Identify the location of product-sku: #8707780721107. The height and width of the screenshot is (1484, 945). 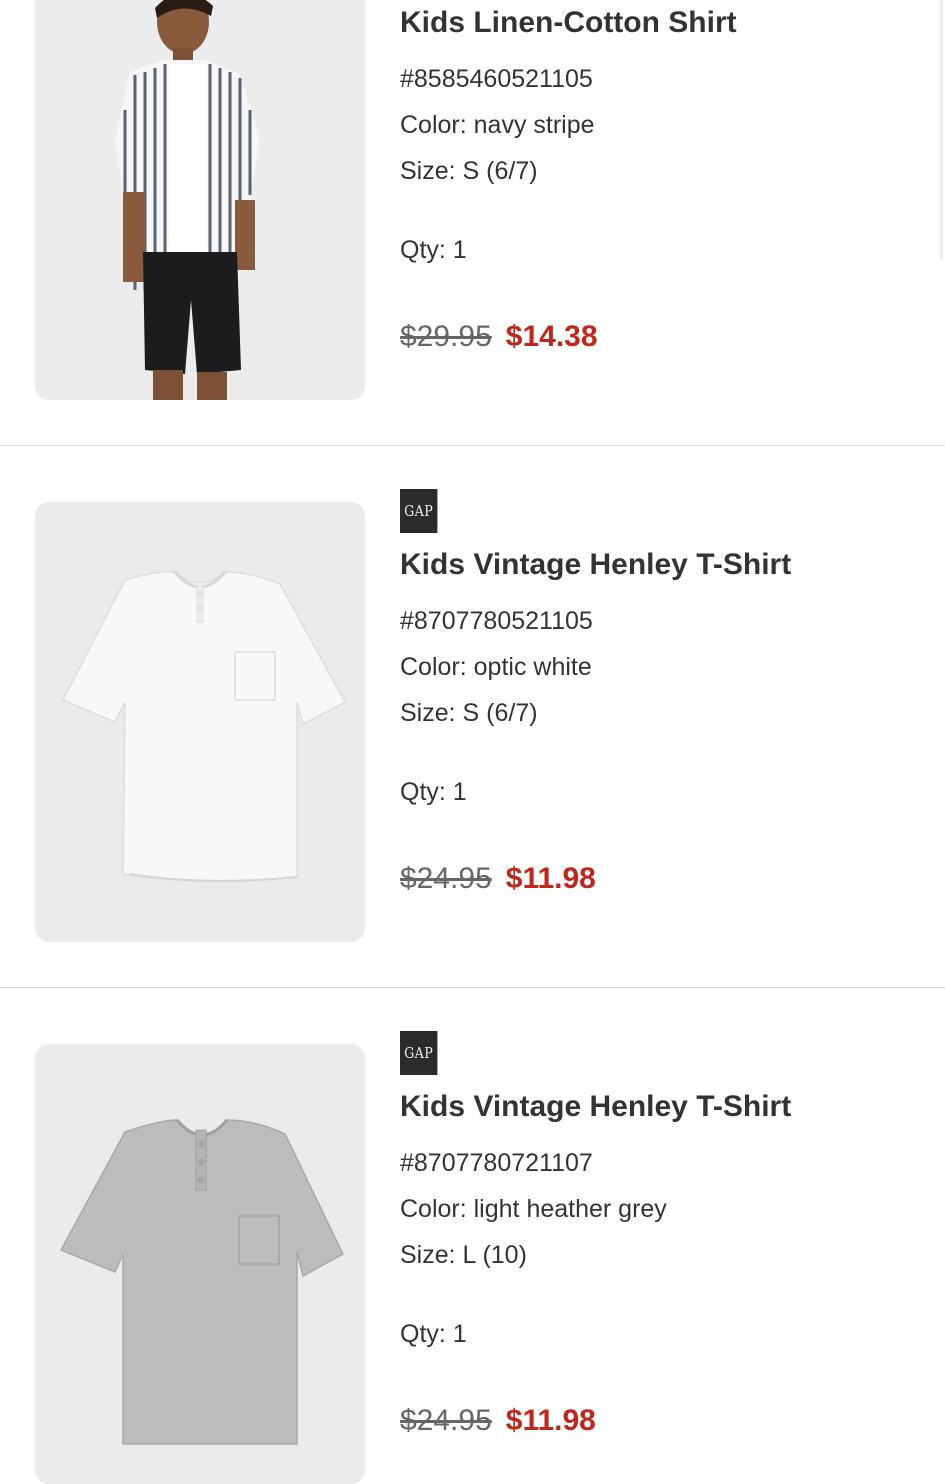
(496, 1163).